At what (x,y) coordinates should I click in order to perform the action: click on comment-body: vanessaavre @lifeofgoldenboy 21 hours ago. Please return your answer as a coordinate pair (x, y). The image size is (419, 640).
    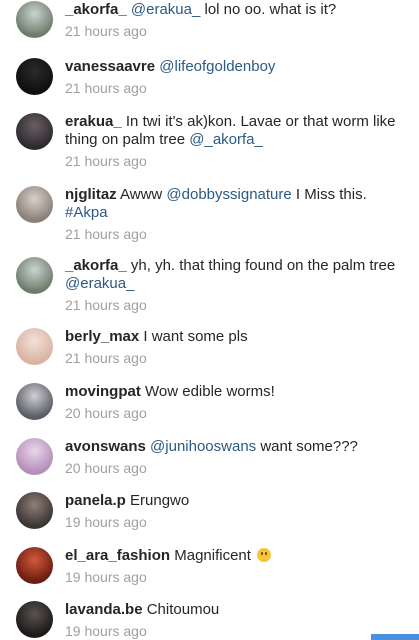
    Looking at the image, I should click on (235, 77).